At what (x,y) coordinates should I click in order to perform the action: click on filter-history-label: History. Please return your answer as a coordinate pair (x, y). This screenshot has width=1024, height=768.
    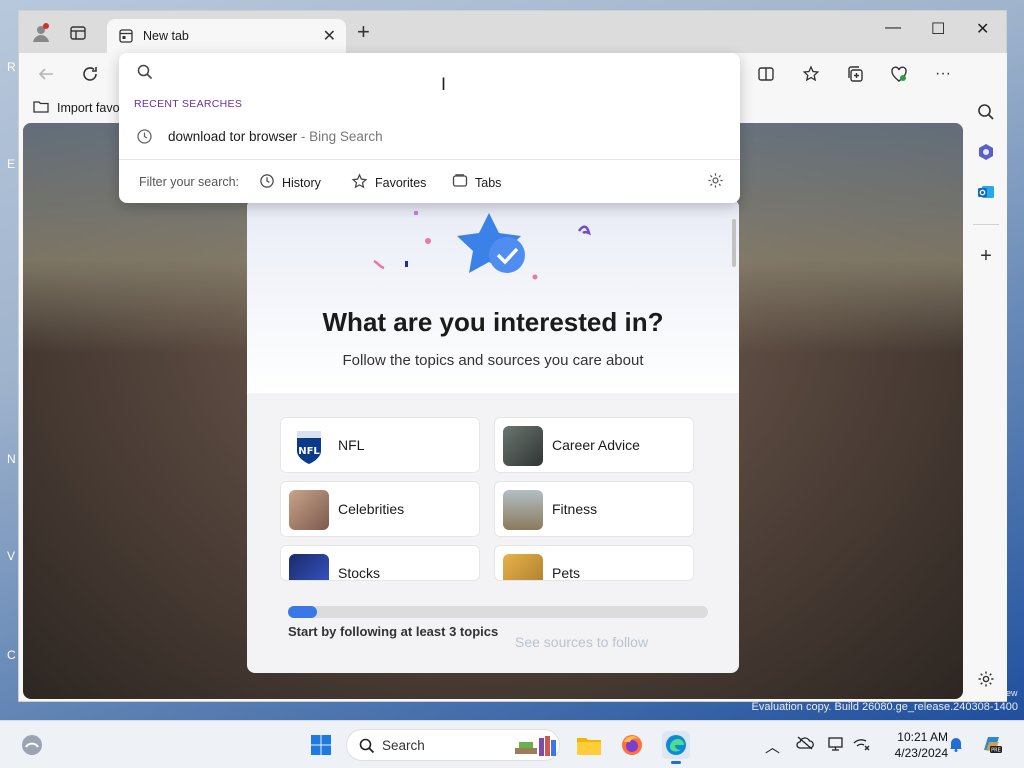
    Looking at the image, I should click on (301, 182).